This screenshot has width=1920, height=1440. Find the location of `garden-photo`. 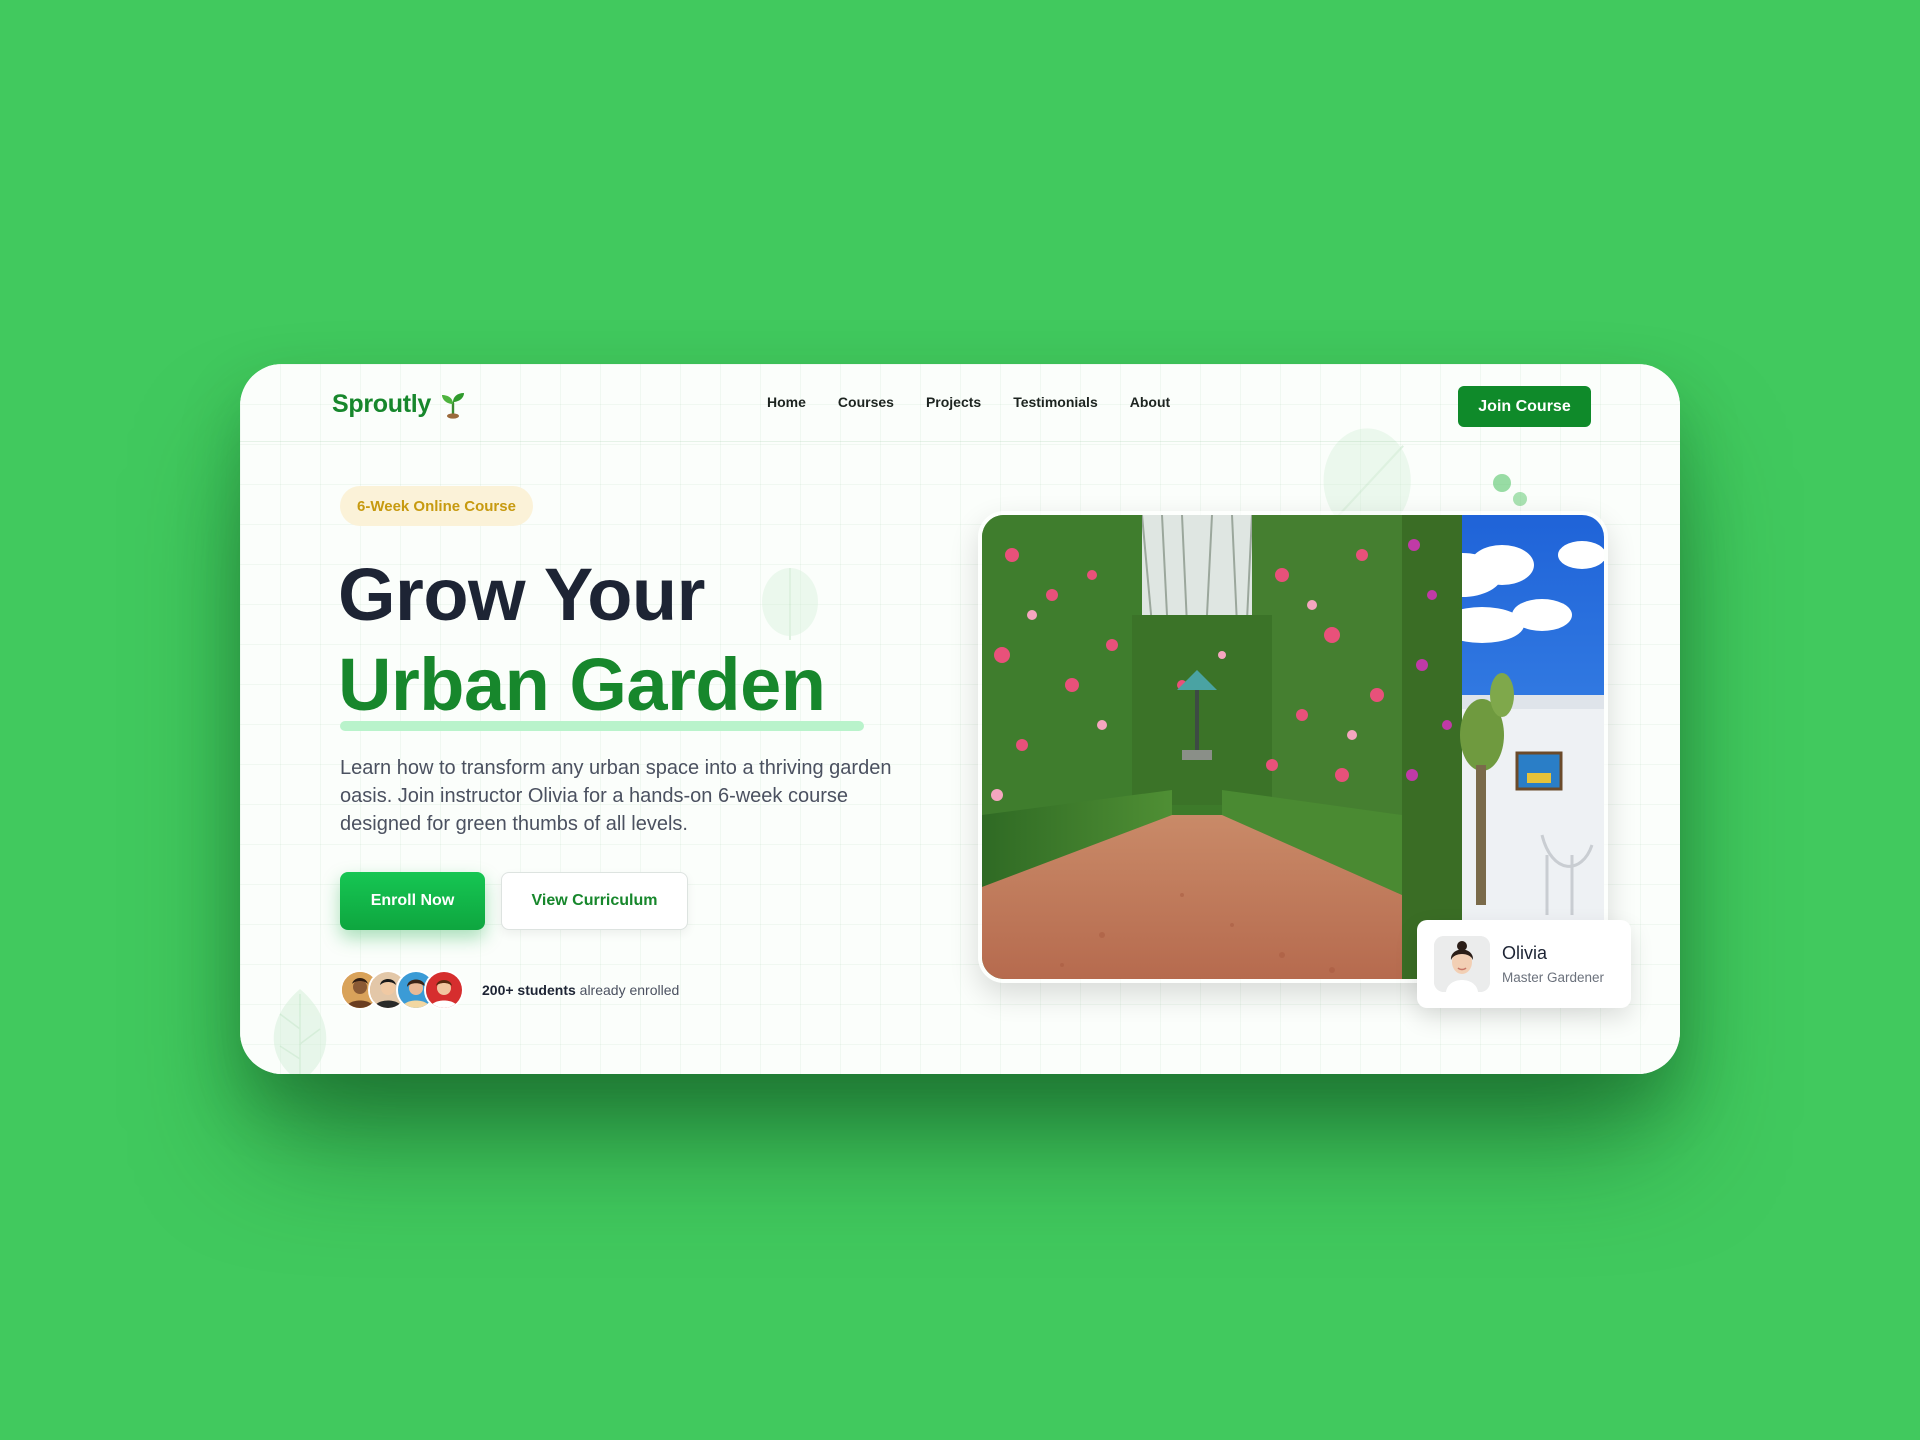

garden-photo is located at coordinates (1293, 747).